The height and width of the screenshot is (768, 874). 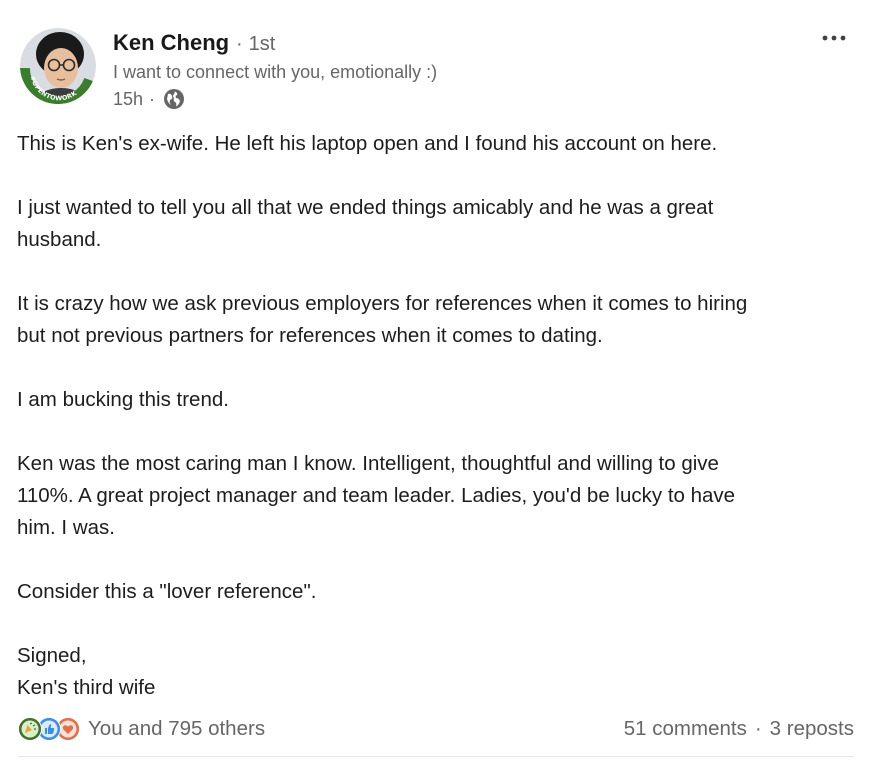 I want to click on more-options-icon, so click(x=834, y=38).